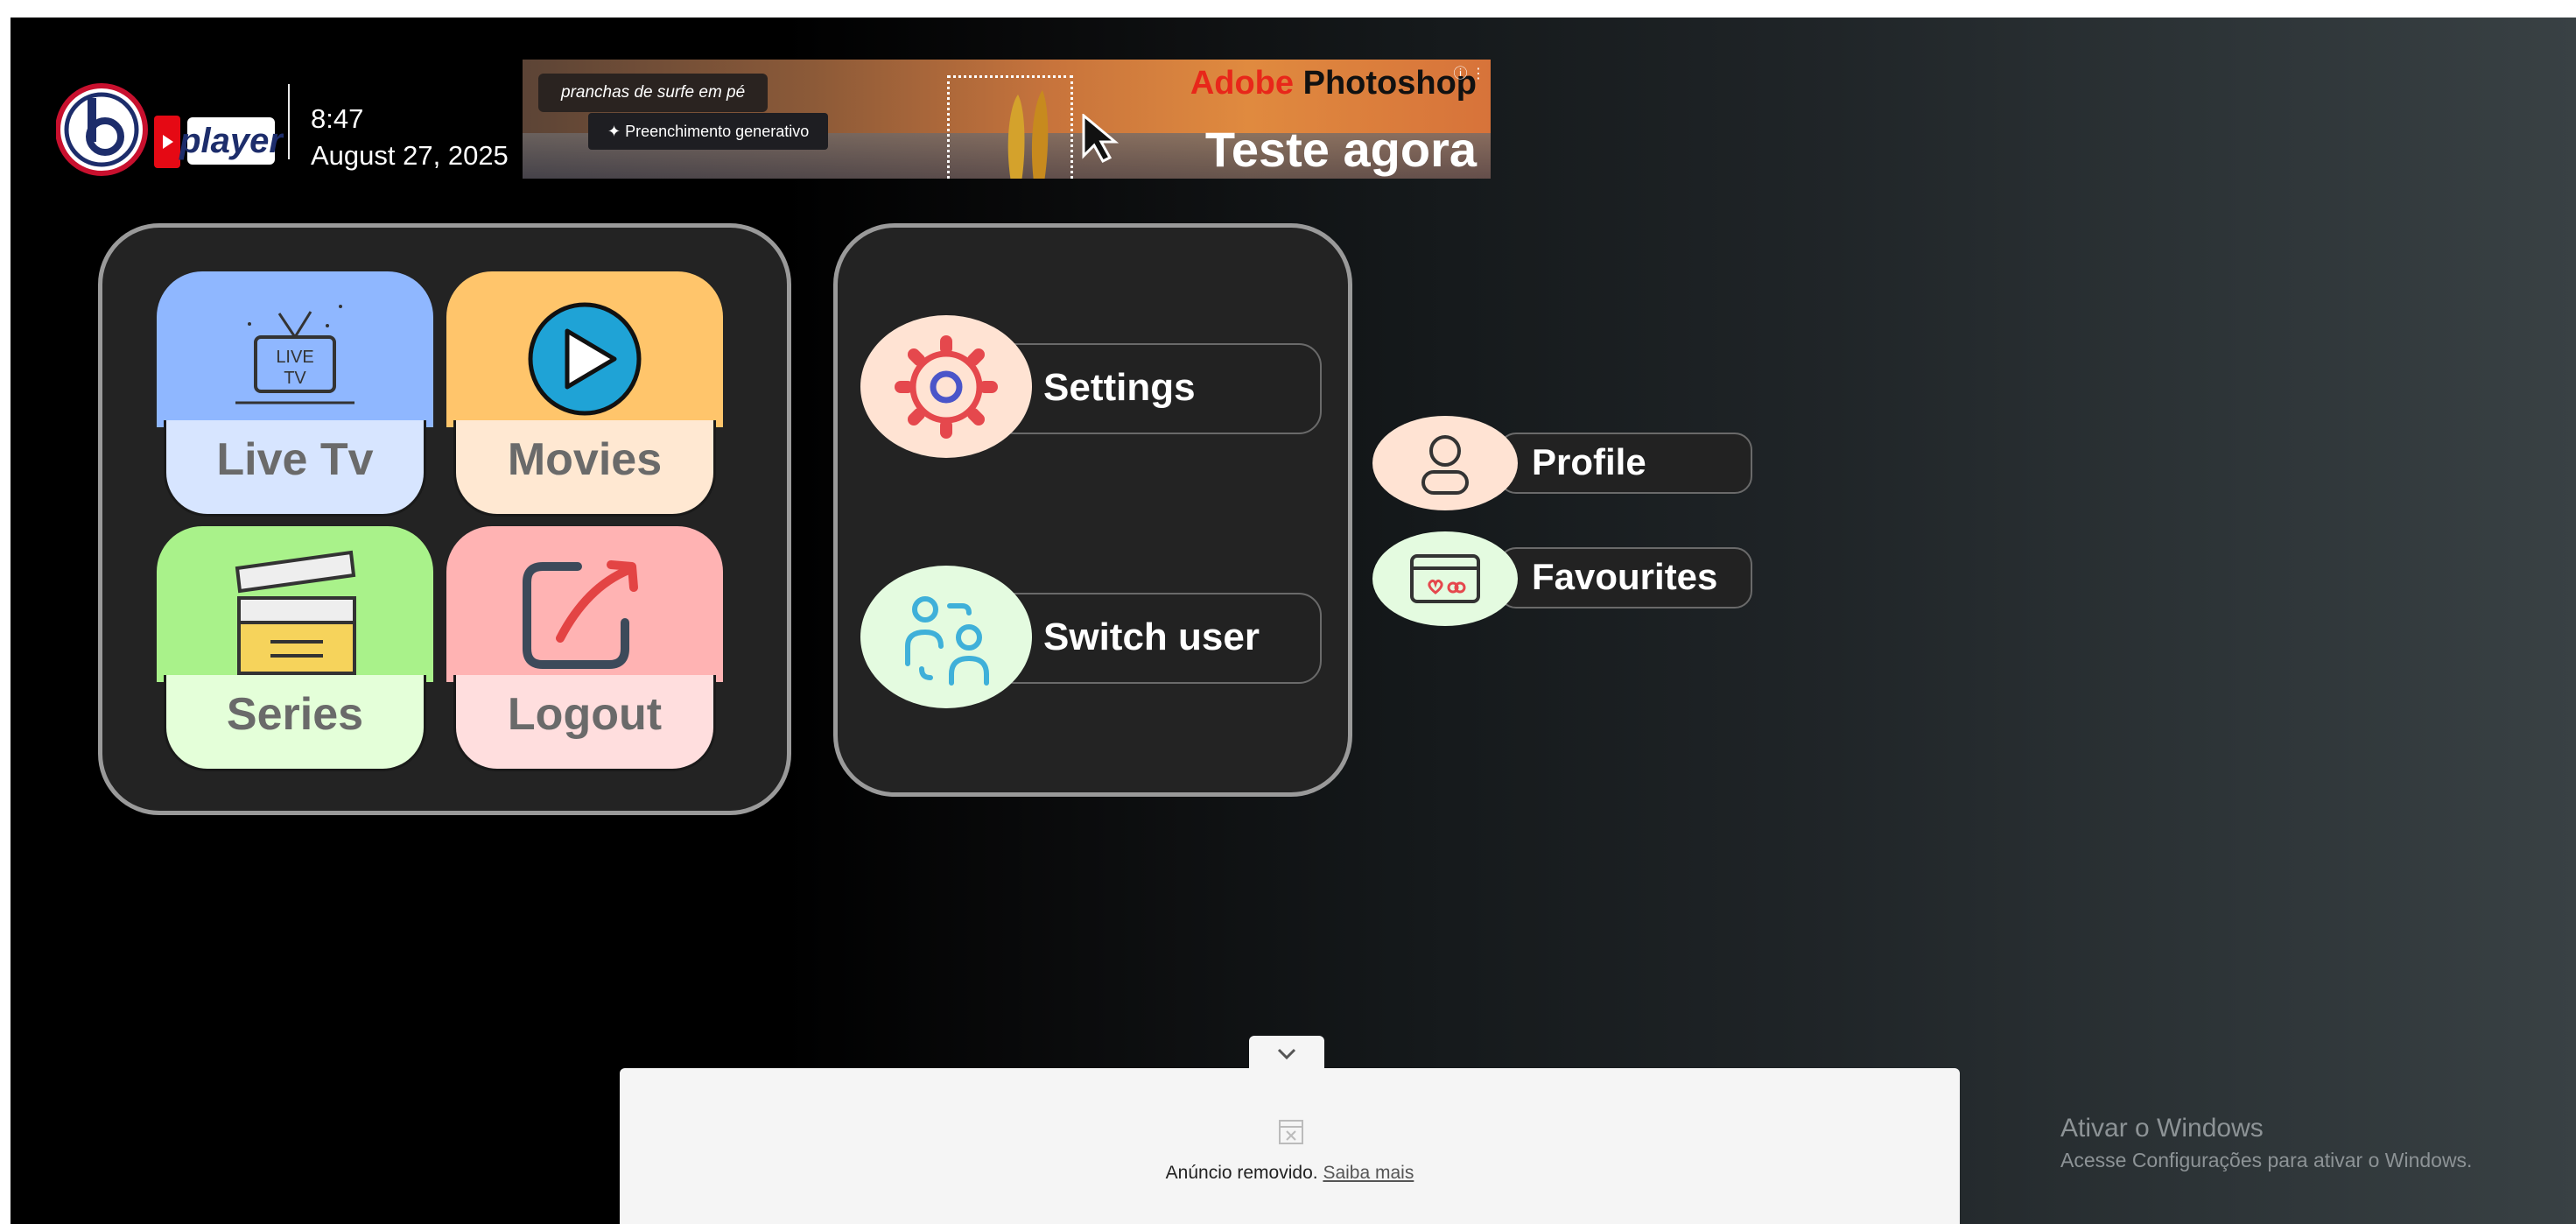 The image size is (2576, 1224). What do you see at coordinates (295, 714) in the screenshot?
I see `series-label: Series` at bounding box center [295, 714].